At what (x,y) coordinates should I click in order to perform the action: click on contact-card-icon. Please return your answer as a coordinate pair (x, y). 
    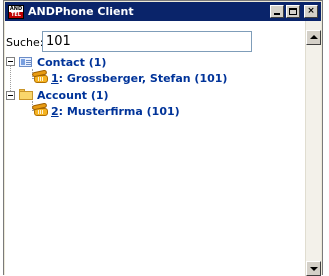
    Looking at the image, I should click on (26, 62).